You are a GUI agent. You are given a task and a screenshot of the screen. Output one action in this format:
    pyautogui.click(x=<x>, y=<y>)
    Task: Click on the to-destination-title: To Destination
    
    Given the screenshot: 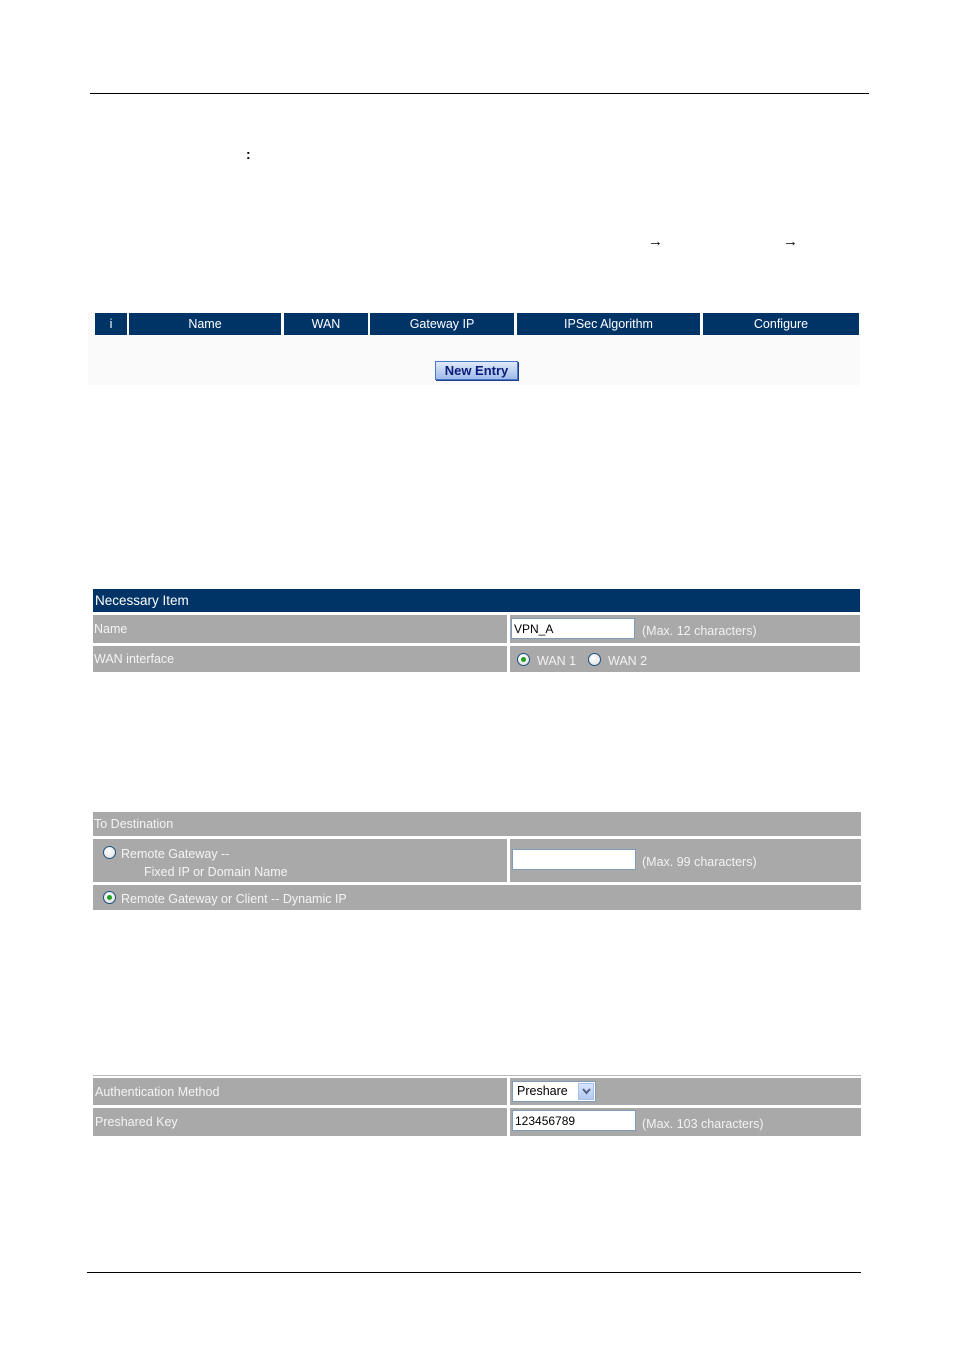 What is the action you would take?
    pyautogui.click(x=134, y=824)
    